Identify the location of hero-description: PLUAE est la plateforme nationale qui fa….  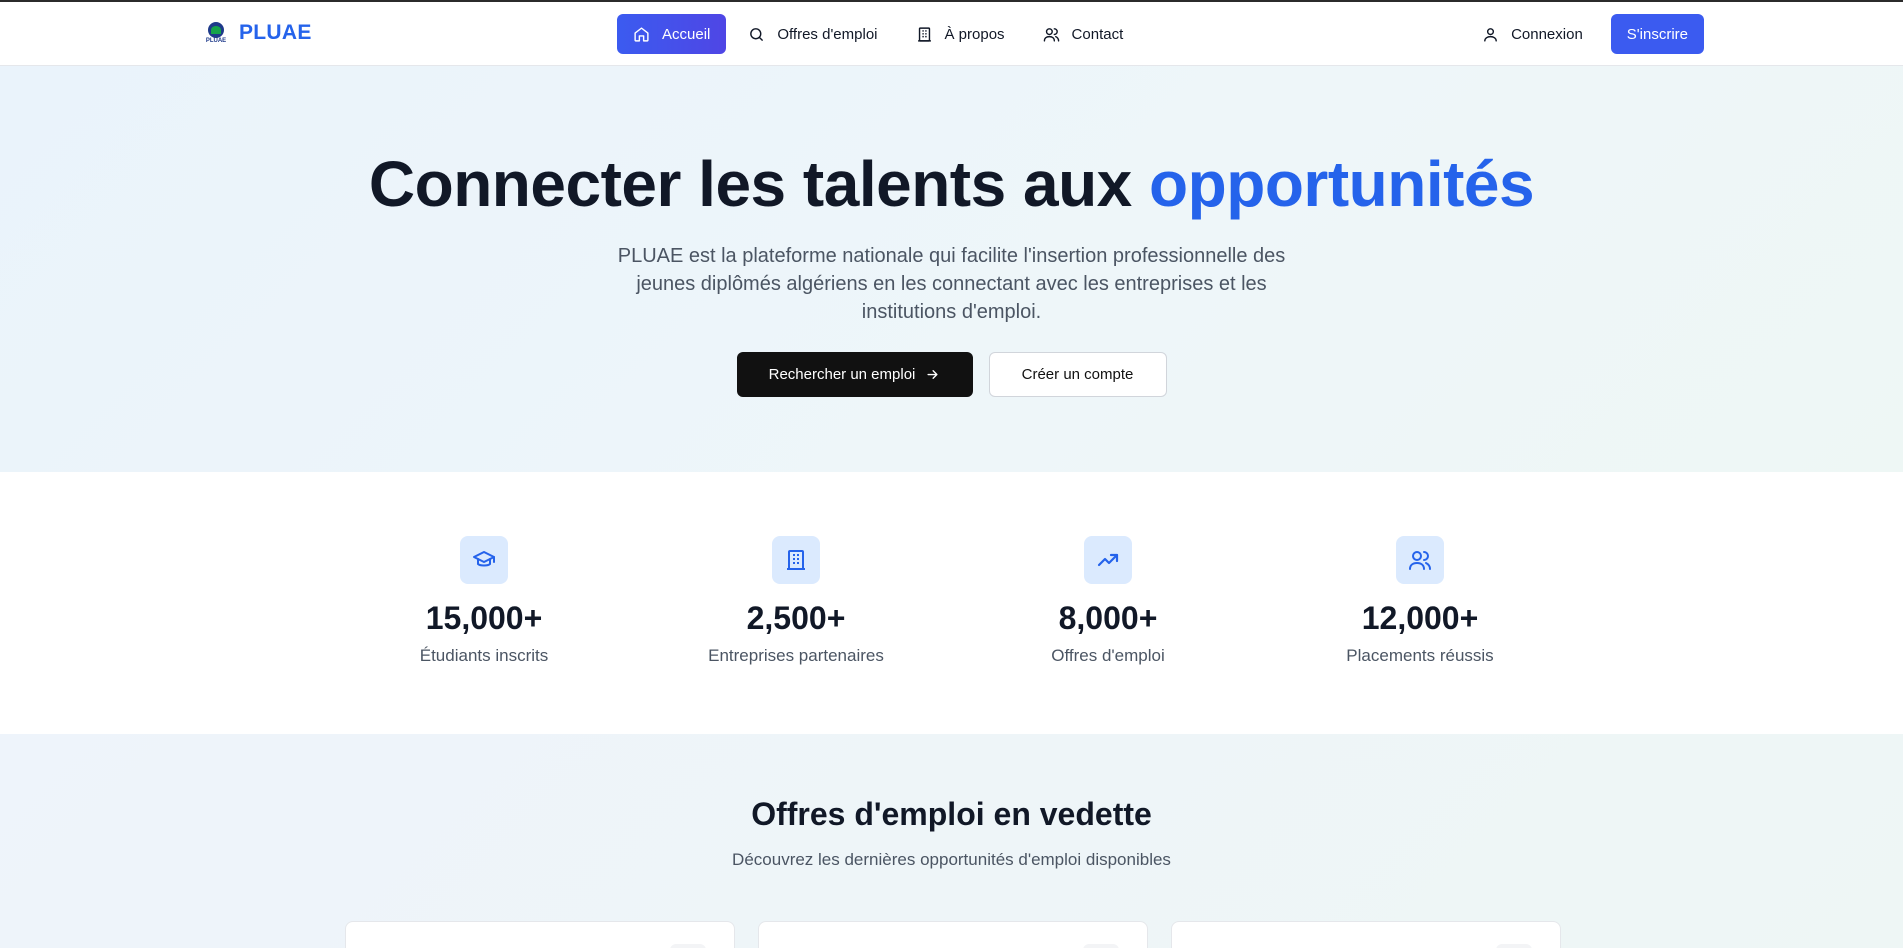
(951, 284).